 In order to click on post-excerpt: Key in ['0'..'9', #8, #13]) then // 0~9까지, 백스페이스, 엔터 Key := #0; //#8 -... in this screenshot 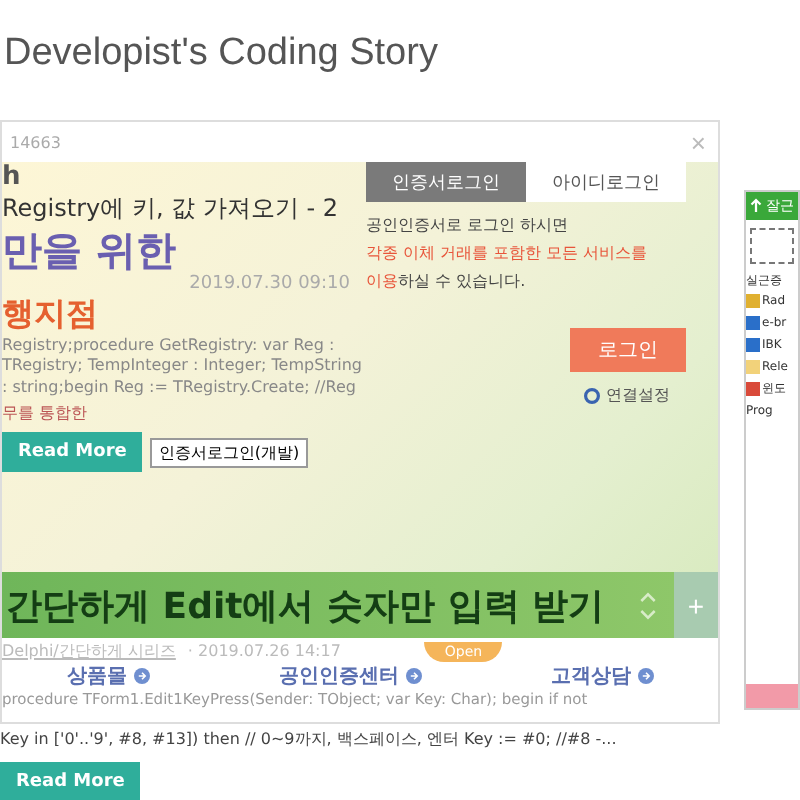, I will do `click(308, 739)`.